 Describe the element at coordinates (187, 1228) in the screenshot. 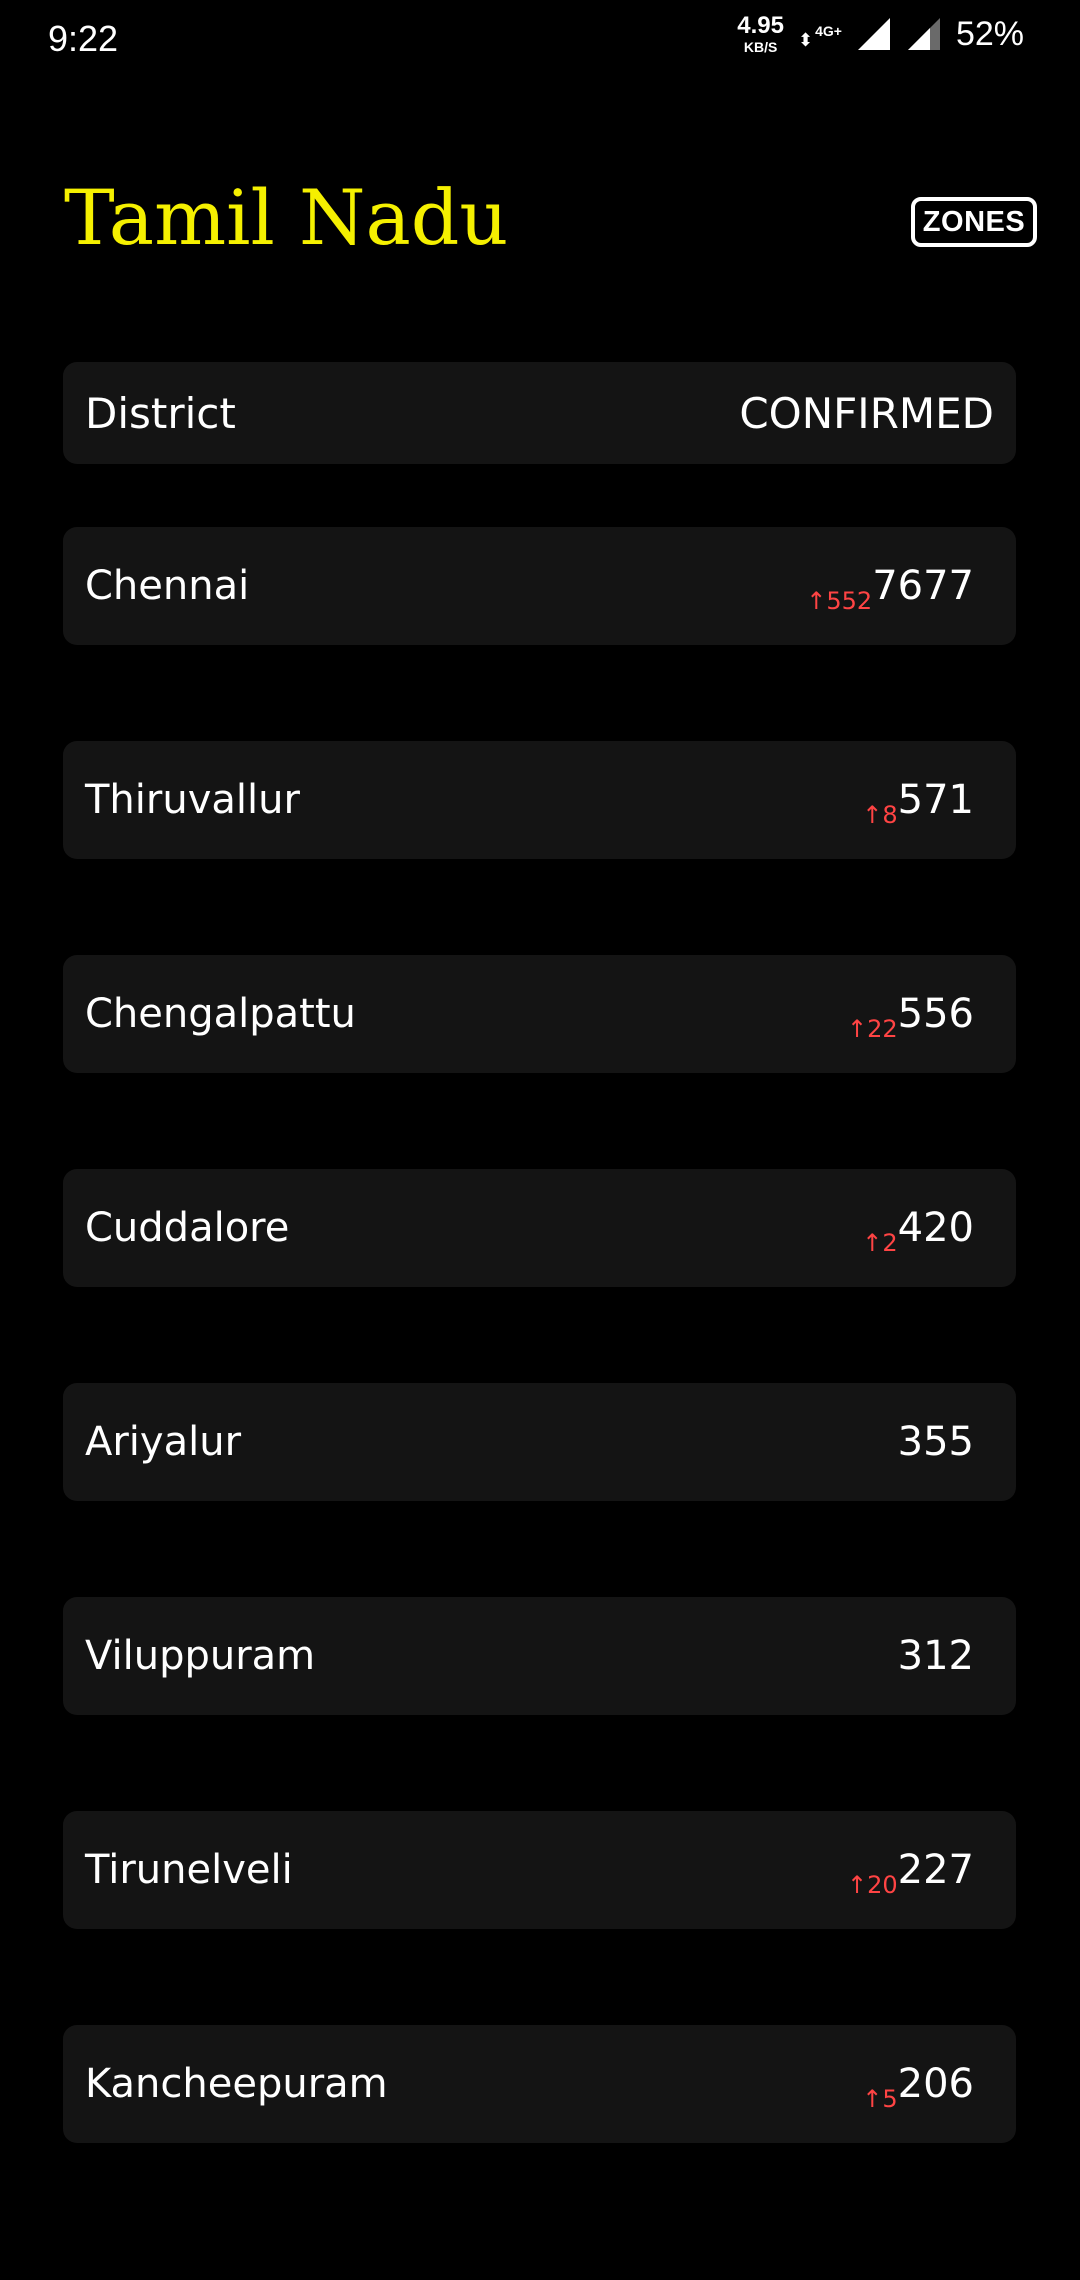

I see `district-name: Cuddalore` at that location.